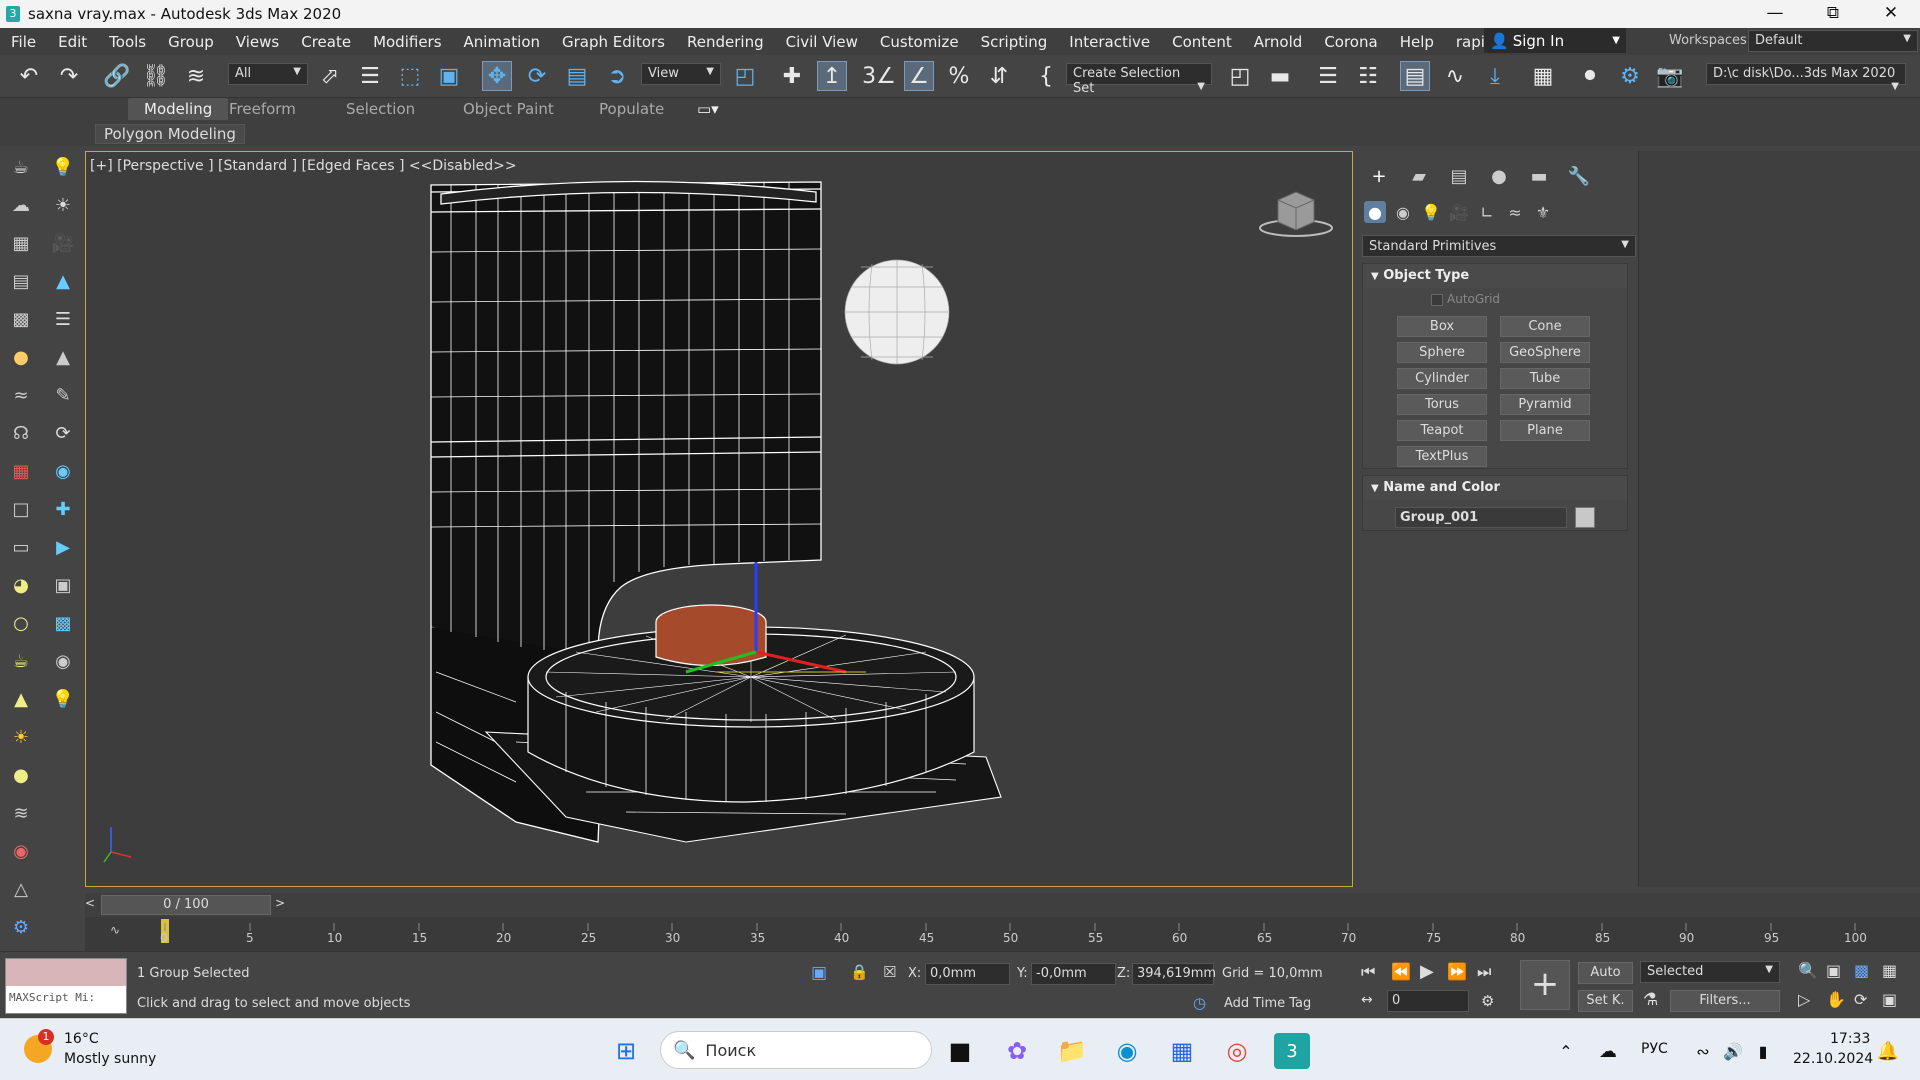  What do you see at coordinates (1487, 1001) in the screenshot?
I see `time-config-icon: ⚙` at bounding box center [1487, 1001].